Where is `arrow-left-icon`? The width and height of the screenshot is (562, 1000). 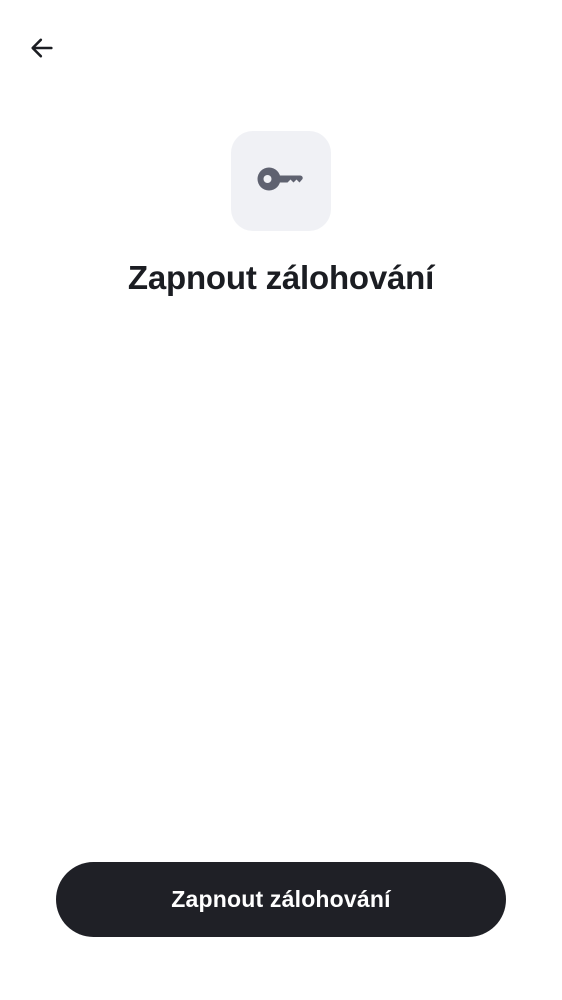 arrow-left-icon is located at coordinates (42, 50).